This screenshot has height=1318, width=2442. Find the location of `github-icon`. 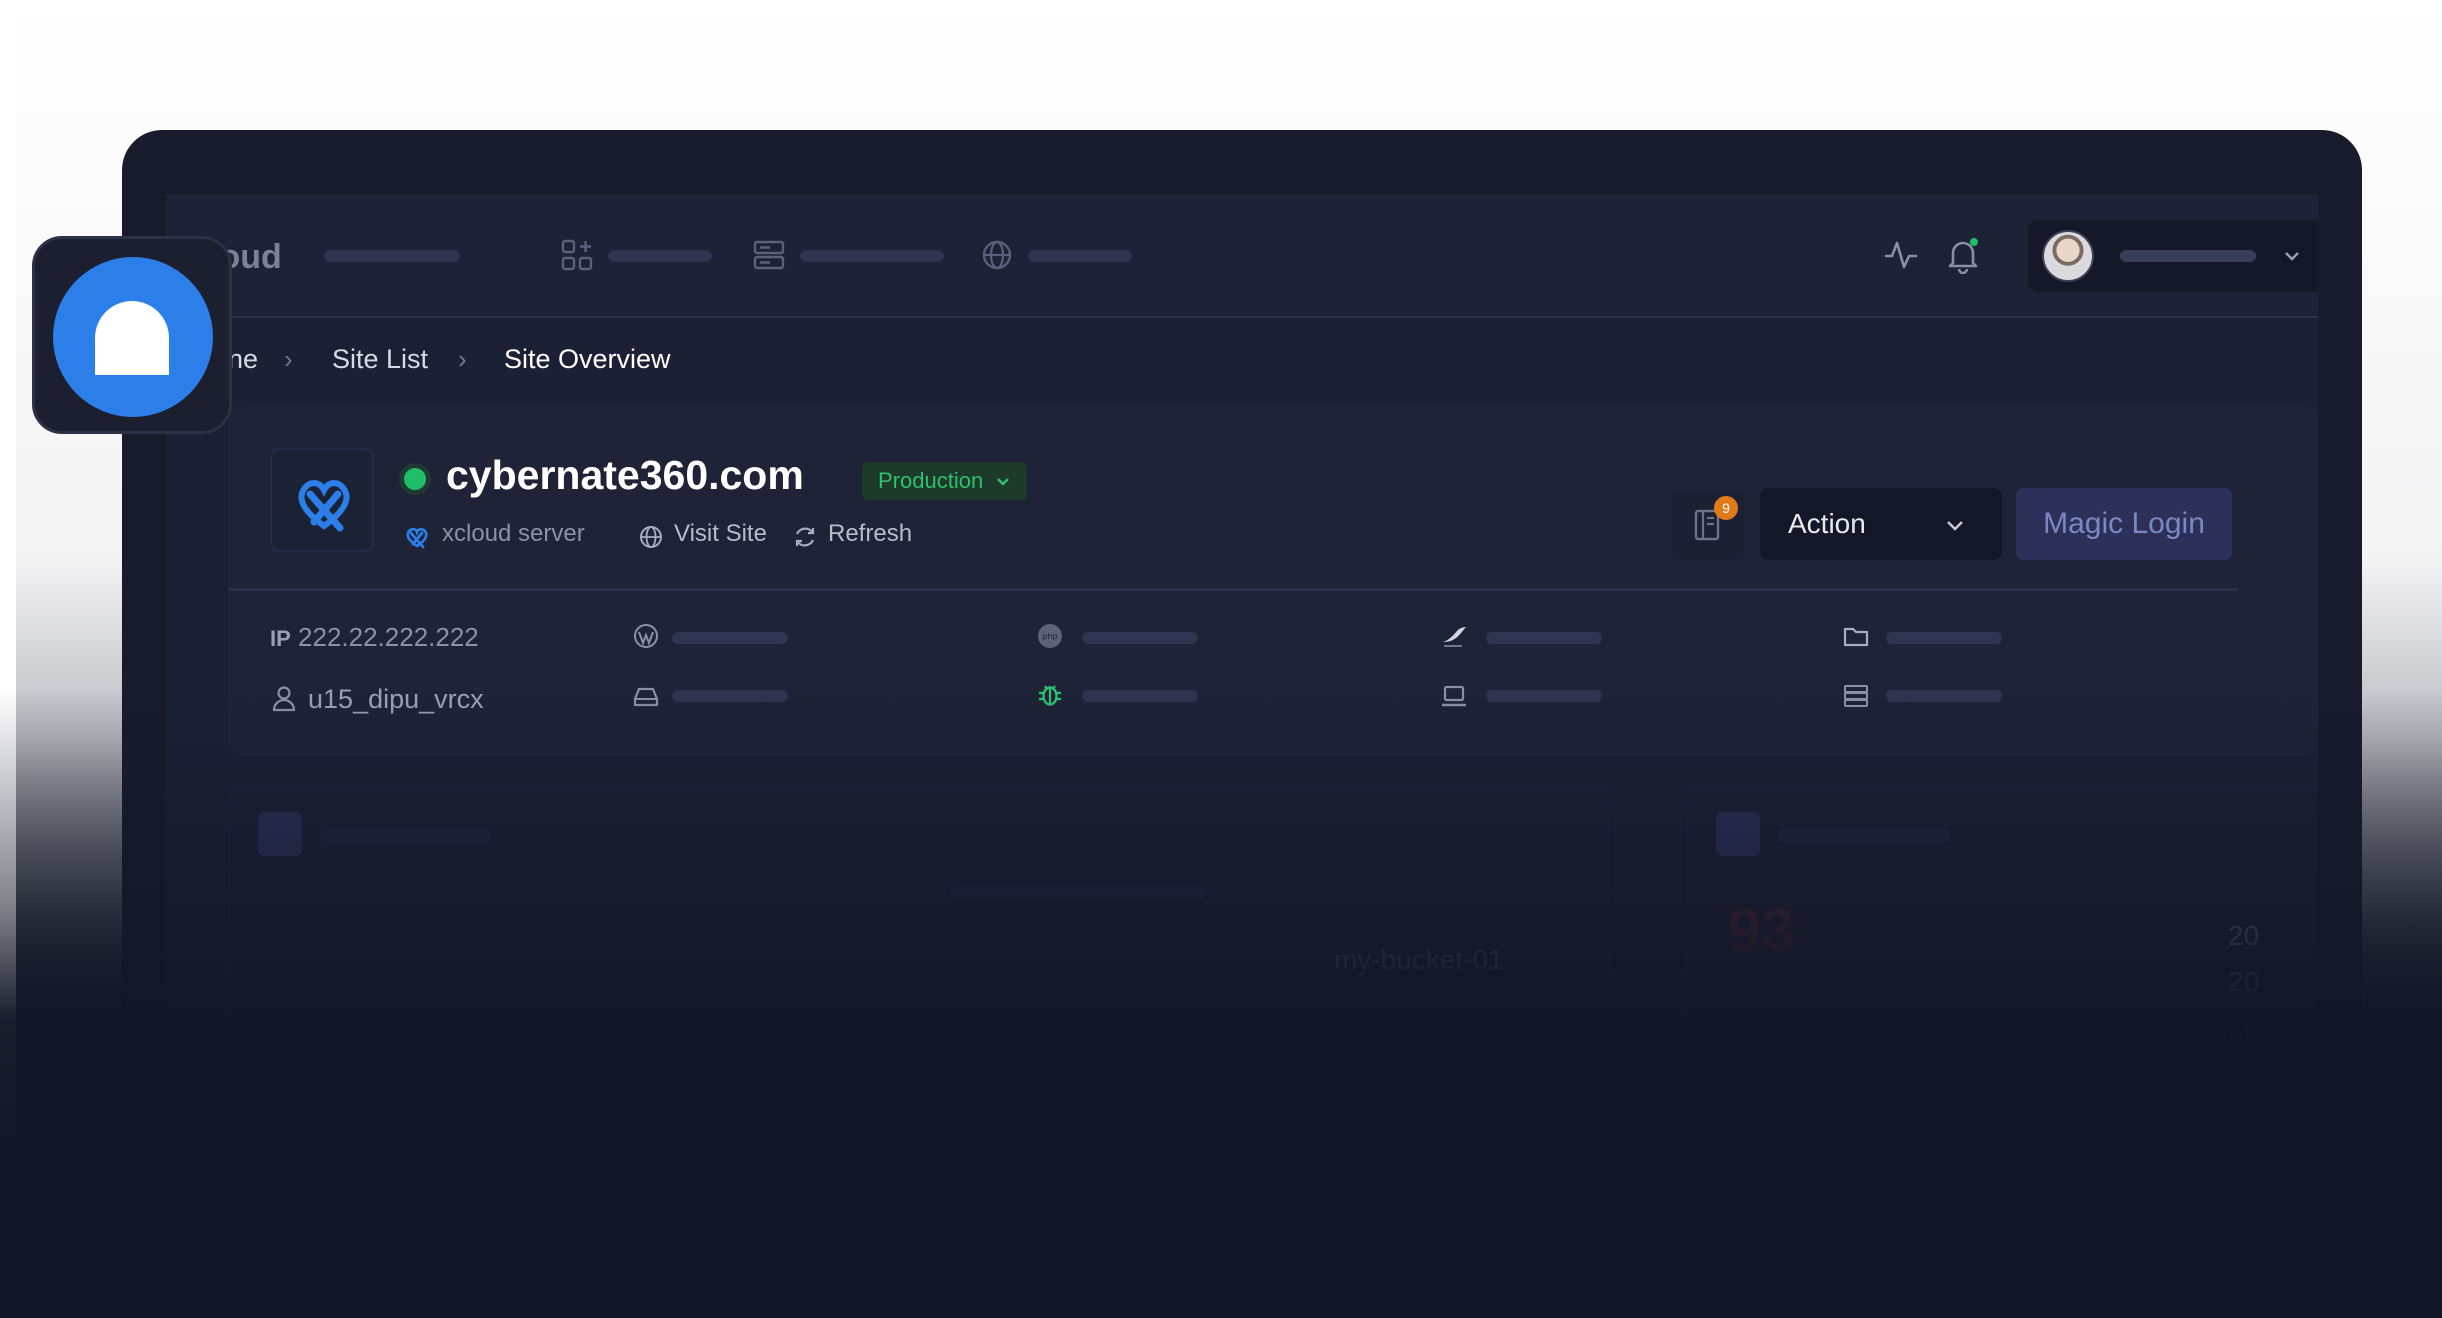

github-icon is located at coordinates (280, 834).